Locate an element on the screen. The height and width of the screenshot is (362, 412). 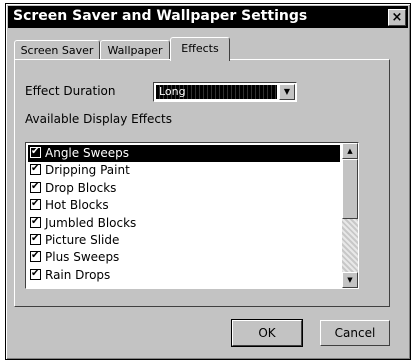
arrow-up-icon: ▲ is located at coordinates (350, 151).